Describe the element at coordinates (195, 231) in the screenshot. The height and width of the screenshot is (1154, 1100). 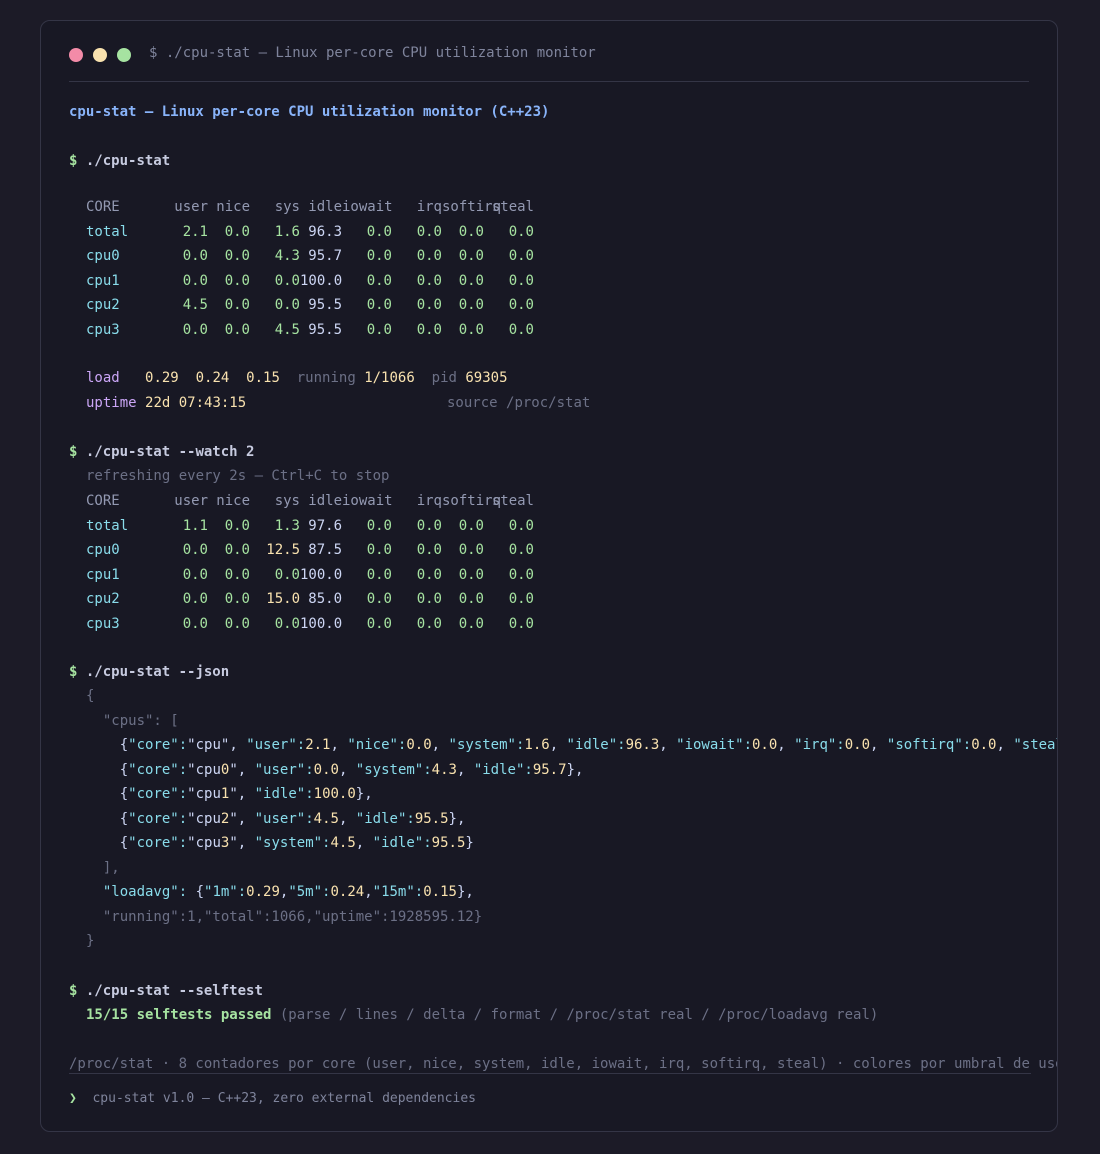
I see `cell-value: 2.1` at that location.